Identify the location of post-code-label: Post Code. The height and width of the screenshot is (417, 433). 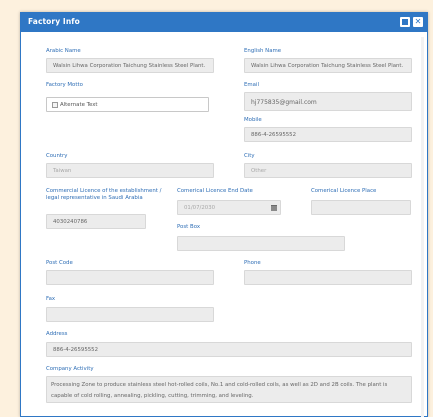
(59, 263).